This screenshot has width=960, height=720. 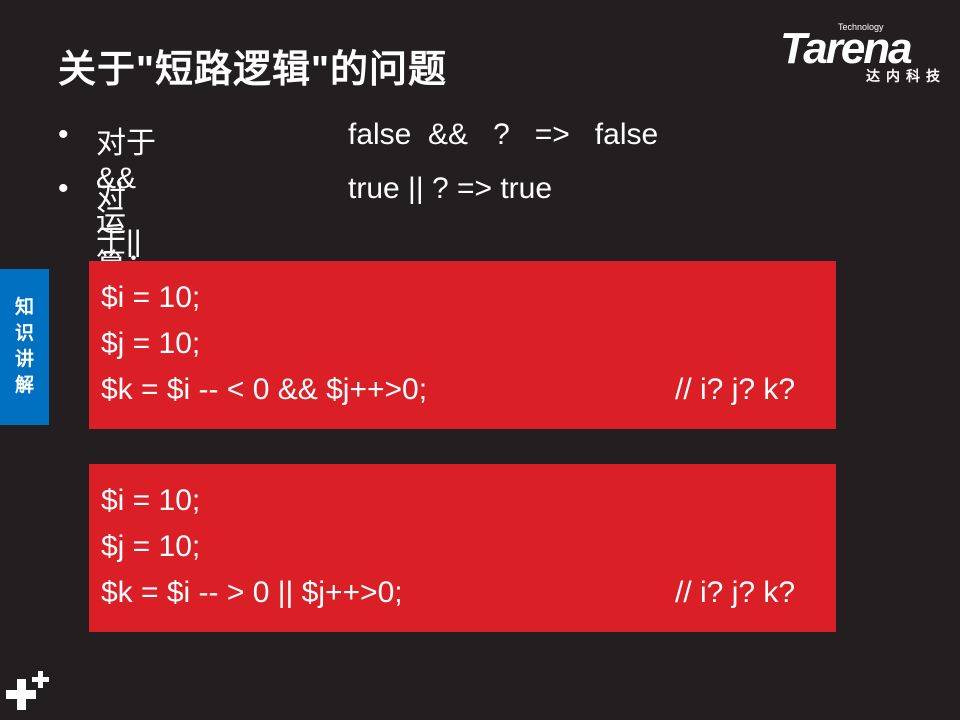 I want to click on logo-cn: 达内科技, so click(x=906, y=76).